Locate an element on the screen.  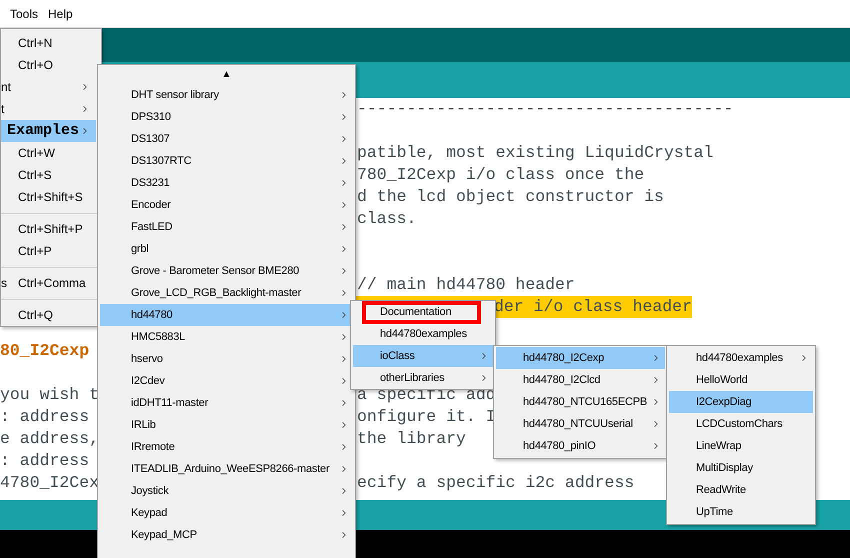
menu-item: idDHT11-master is located at coordinates (226, 403).